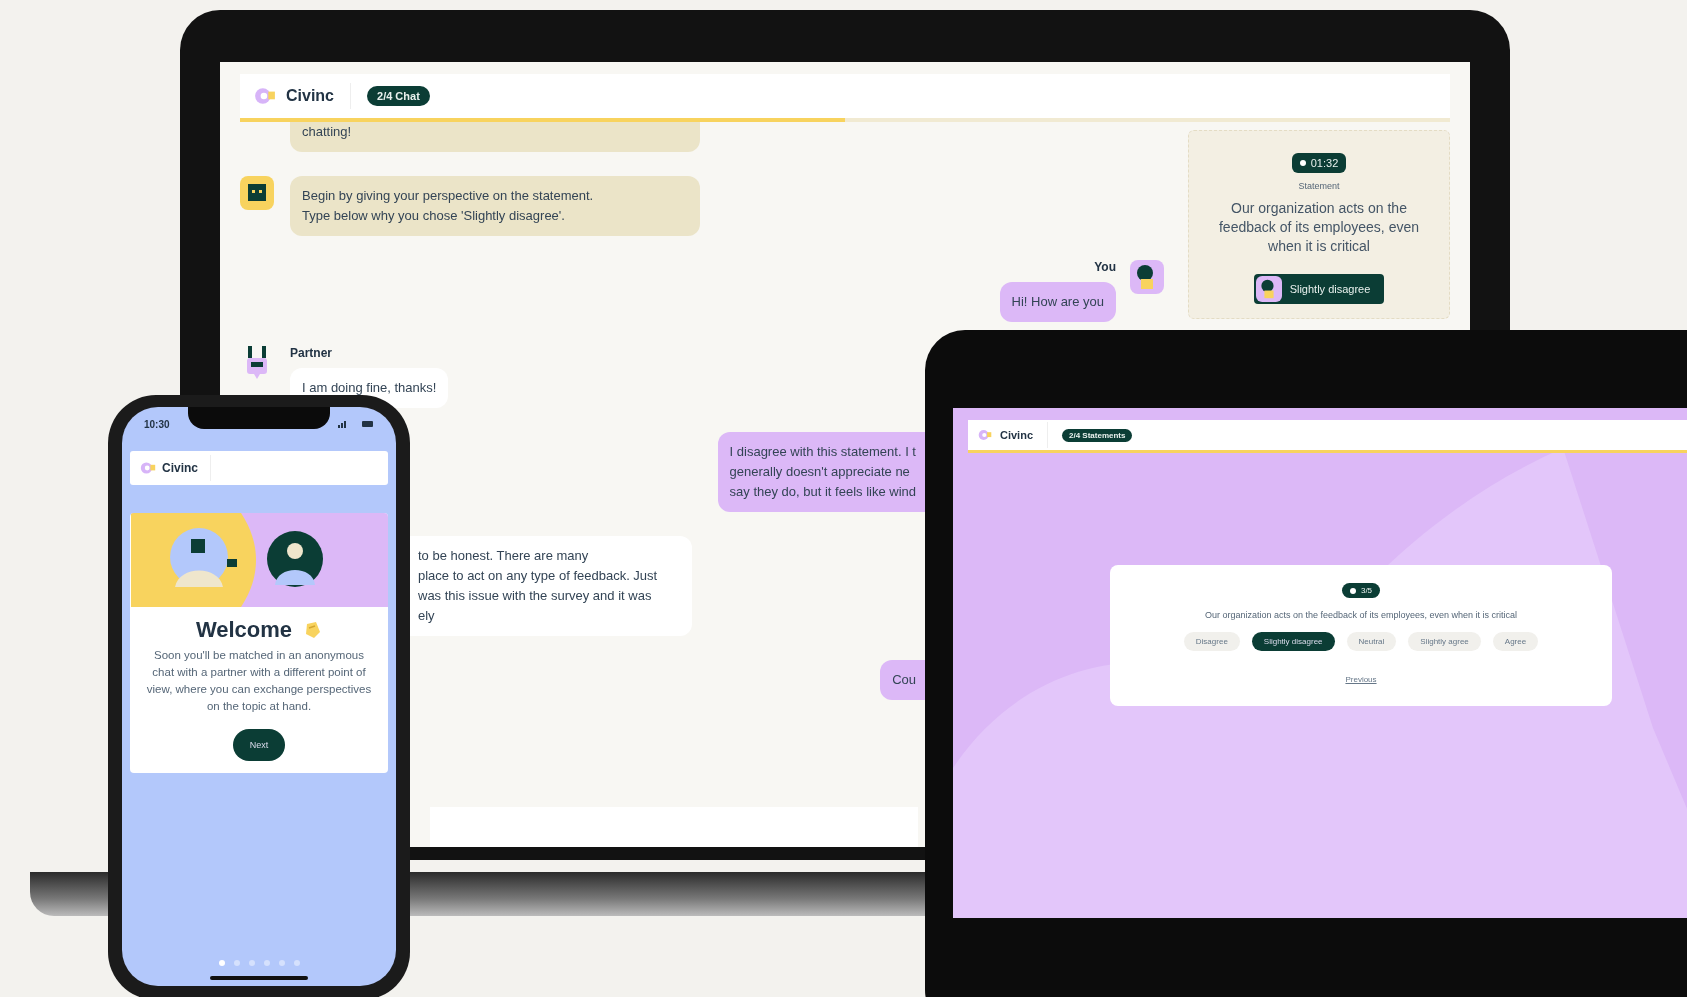 This screenshot has width=1687, height=997. What do you see at coordinates (1097, 435) in the screenshot?
I see `step-badge: 2/4 Statements` at bounding box center [1097, 435].